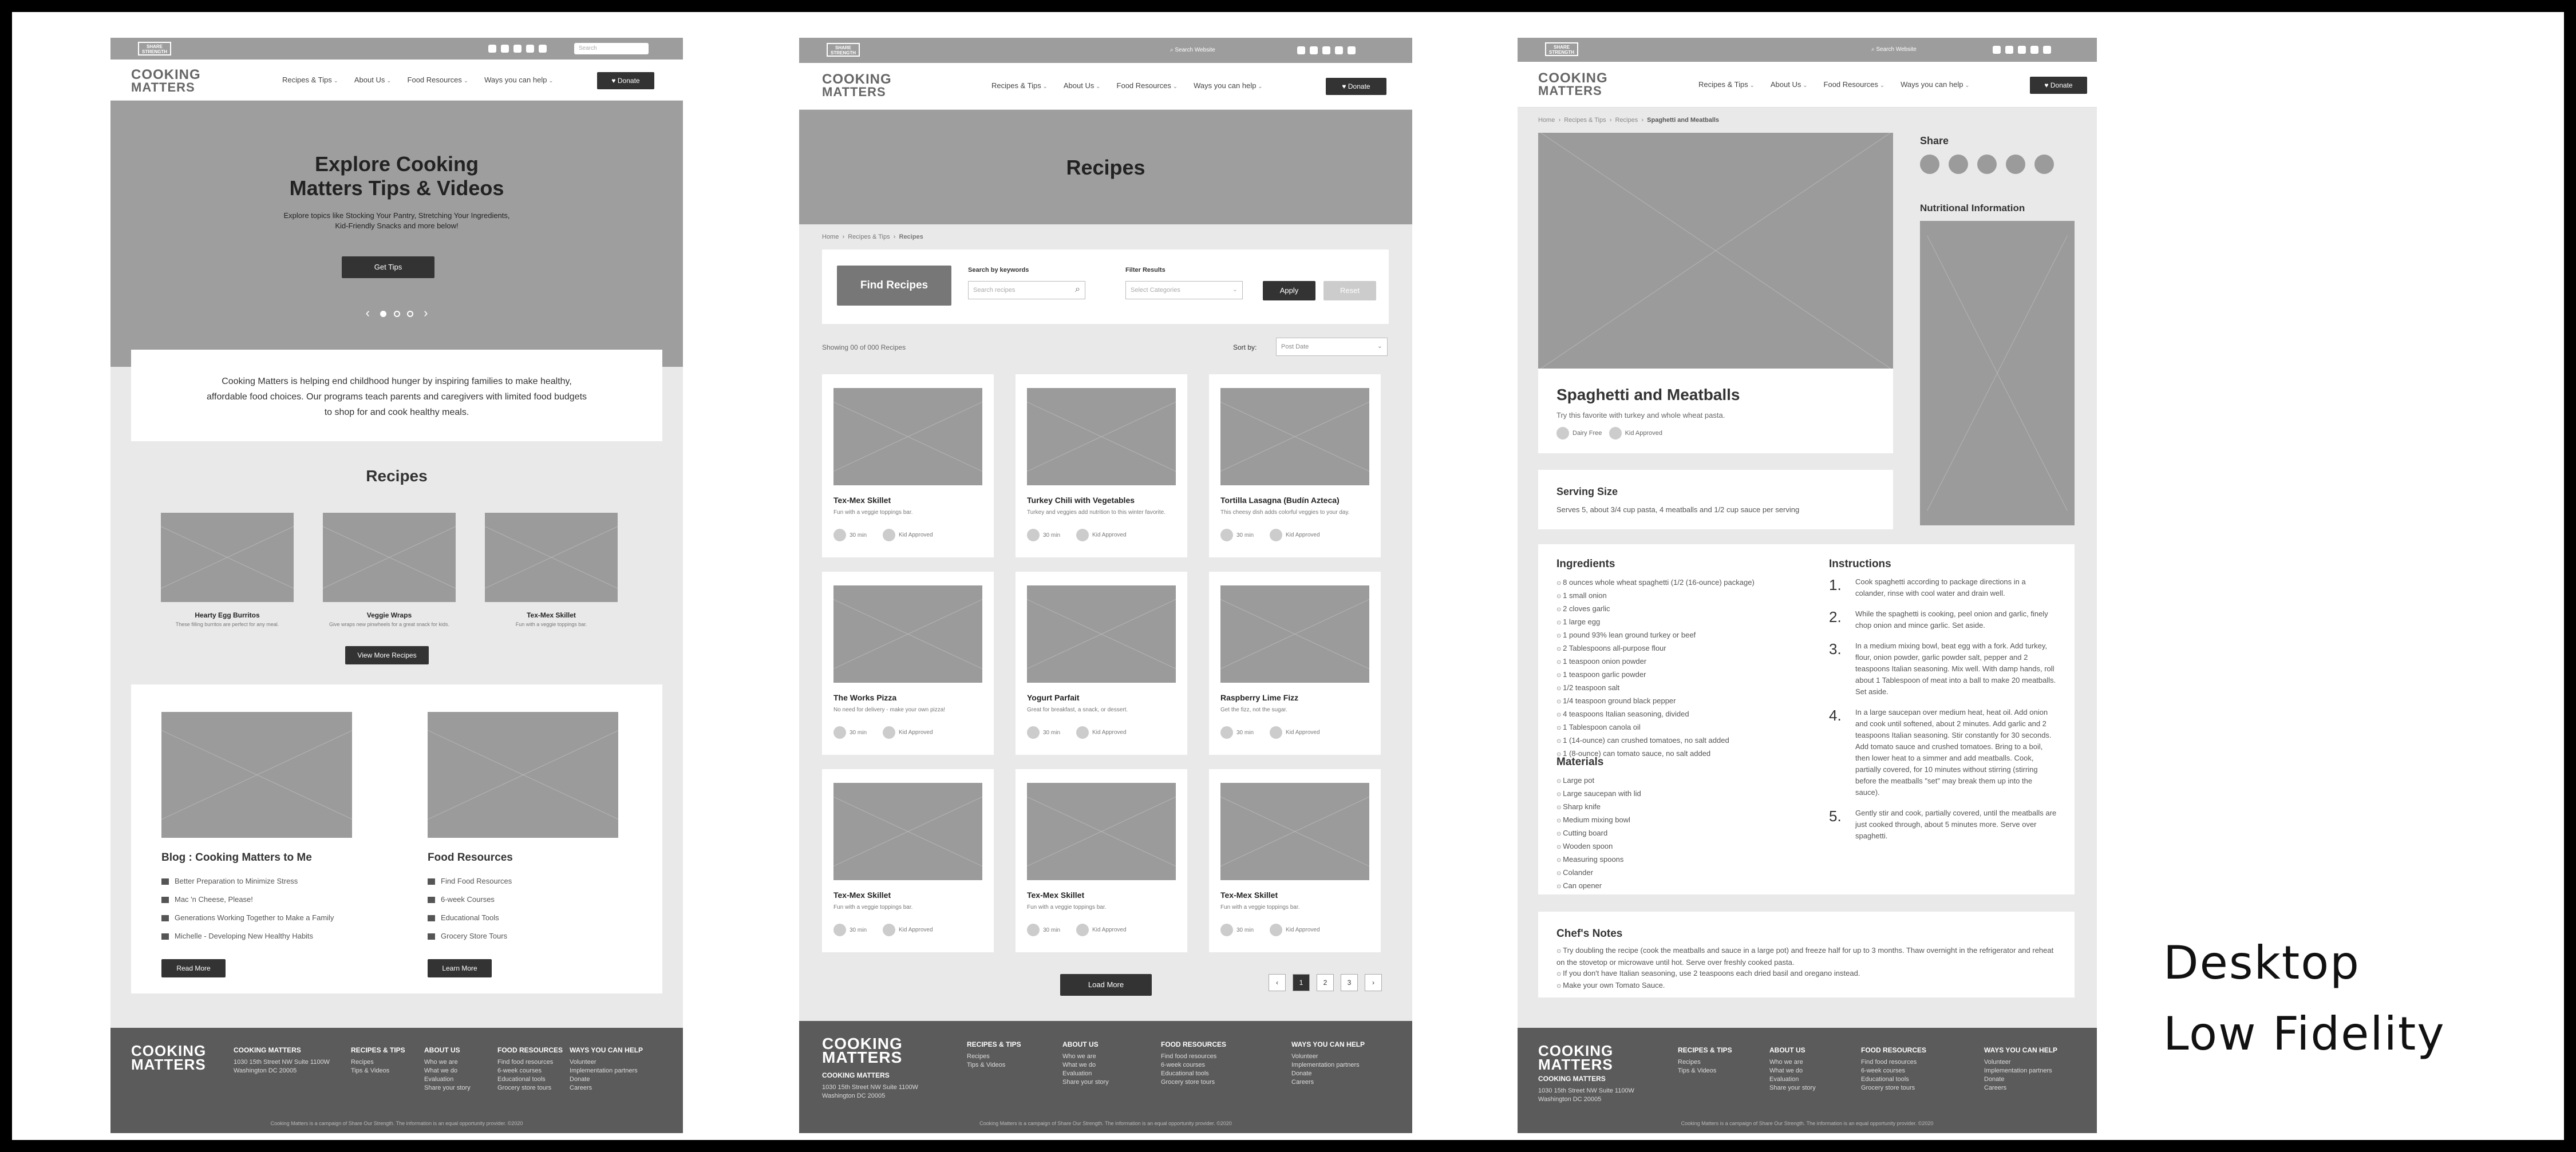 This screenshot has width=2576, height=1152. I want to click on recipe-card-title: Veggie Wraps, so click(389, 615).